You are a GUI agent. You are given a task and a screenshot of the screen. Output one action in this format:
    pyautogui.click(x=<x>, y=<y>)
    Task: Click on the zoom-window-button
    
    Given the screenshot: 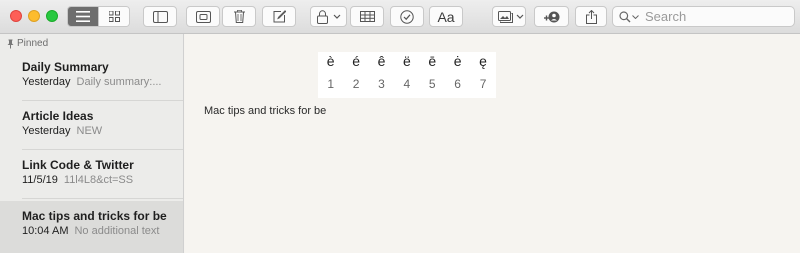 What is the action you would take?
    pyautogui.click(x=52, y=16)
    